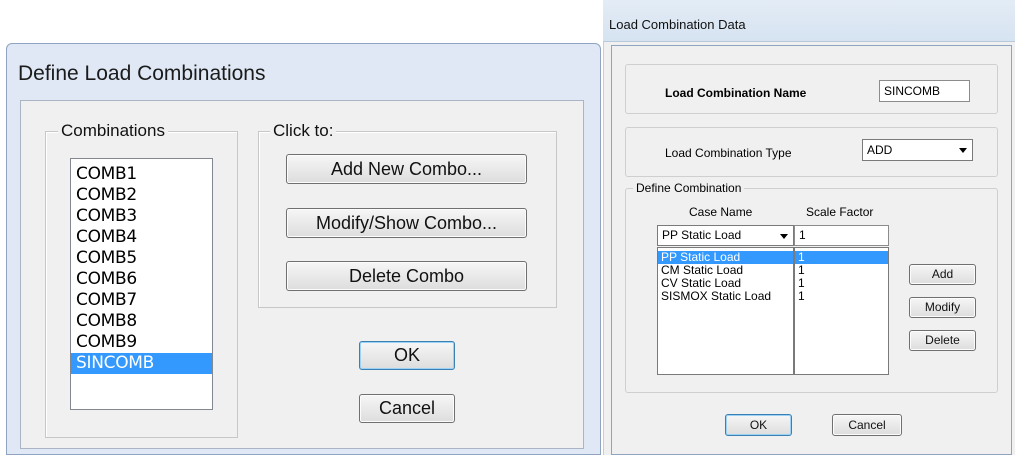  I want to click on list-item: COMB5, so click(141, 258).